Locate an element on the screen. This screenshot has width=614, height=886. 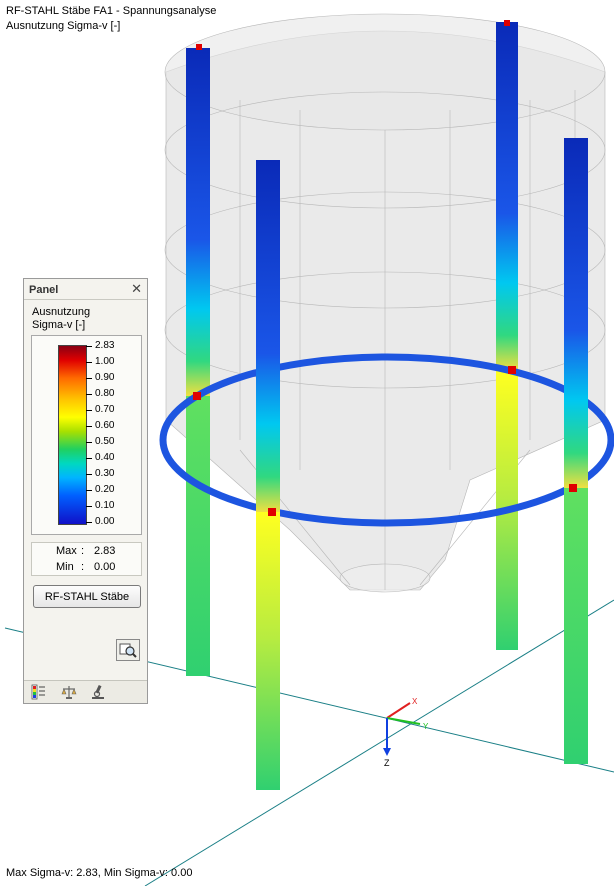
column-back-right is located at coordinates (507, 336).